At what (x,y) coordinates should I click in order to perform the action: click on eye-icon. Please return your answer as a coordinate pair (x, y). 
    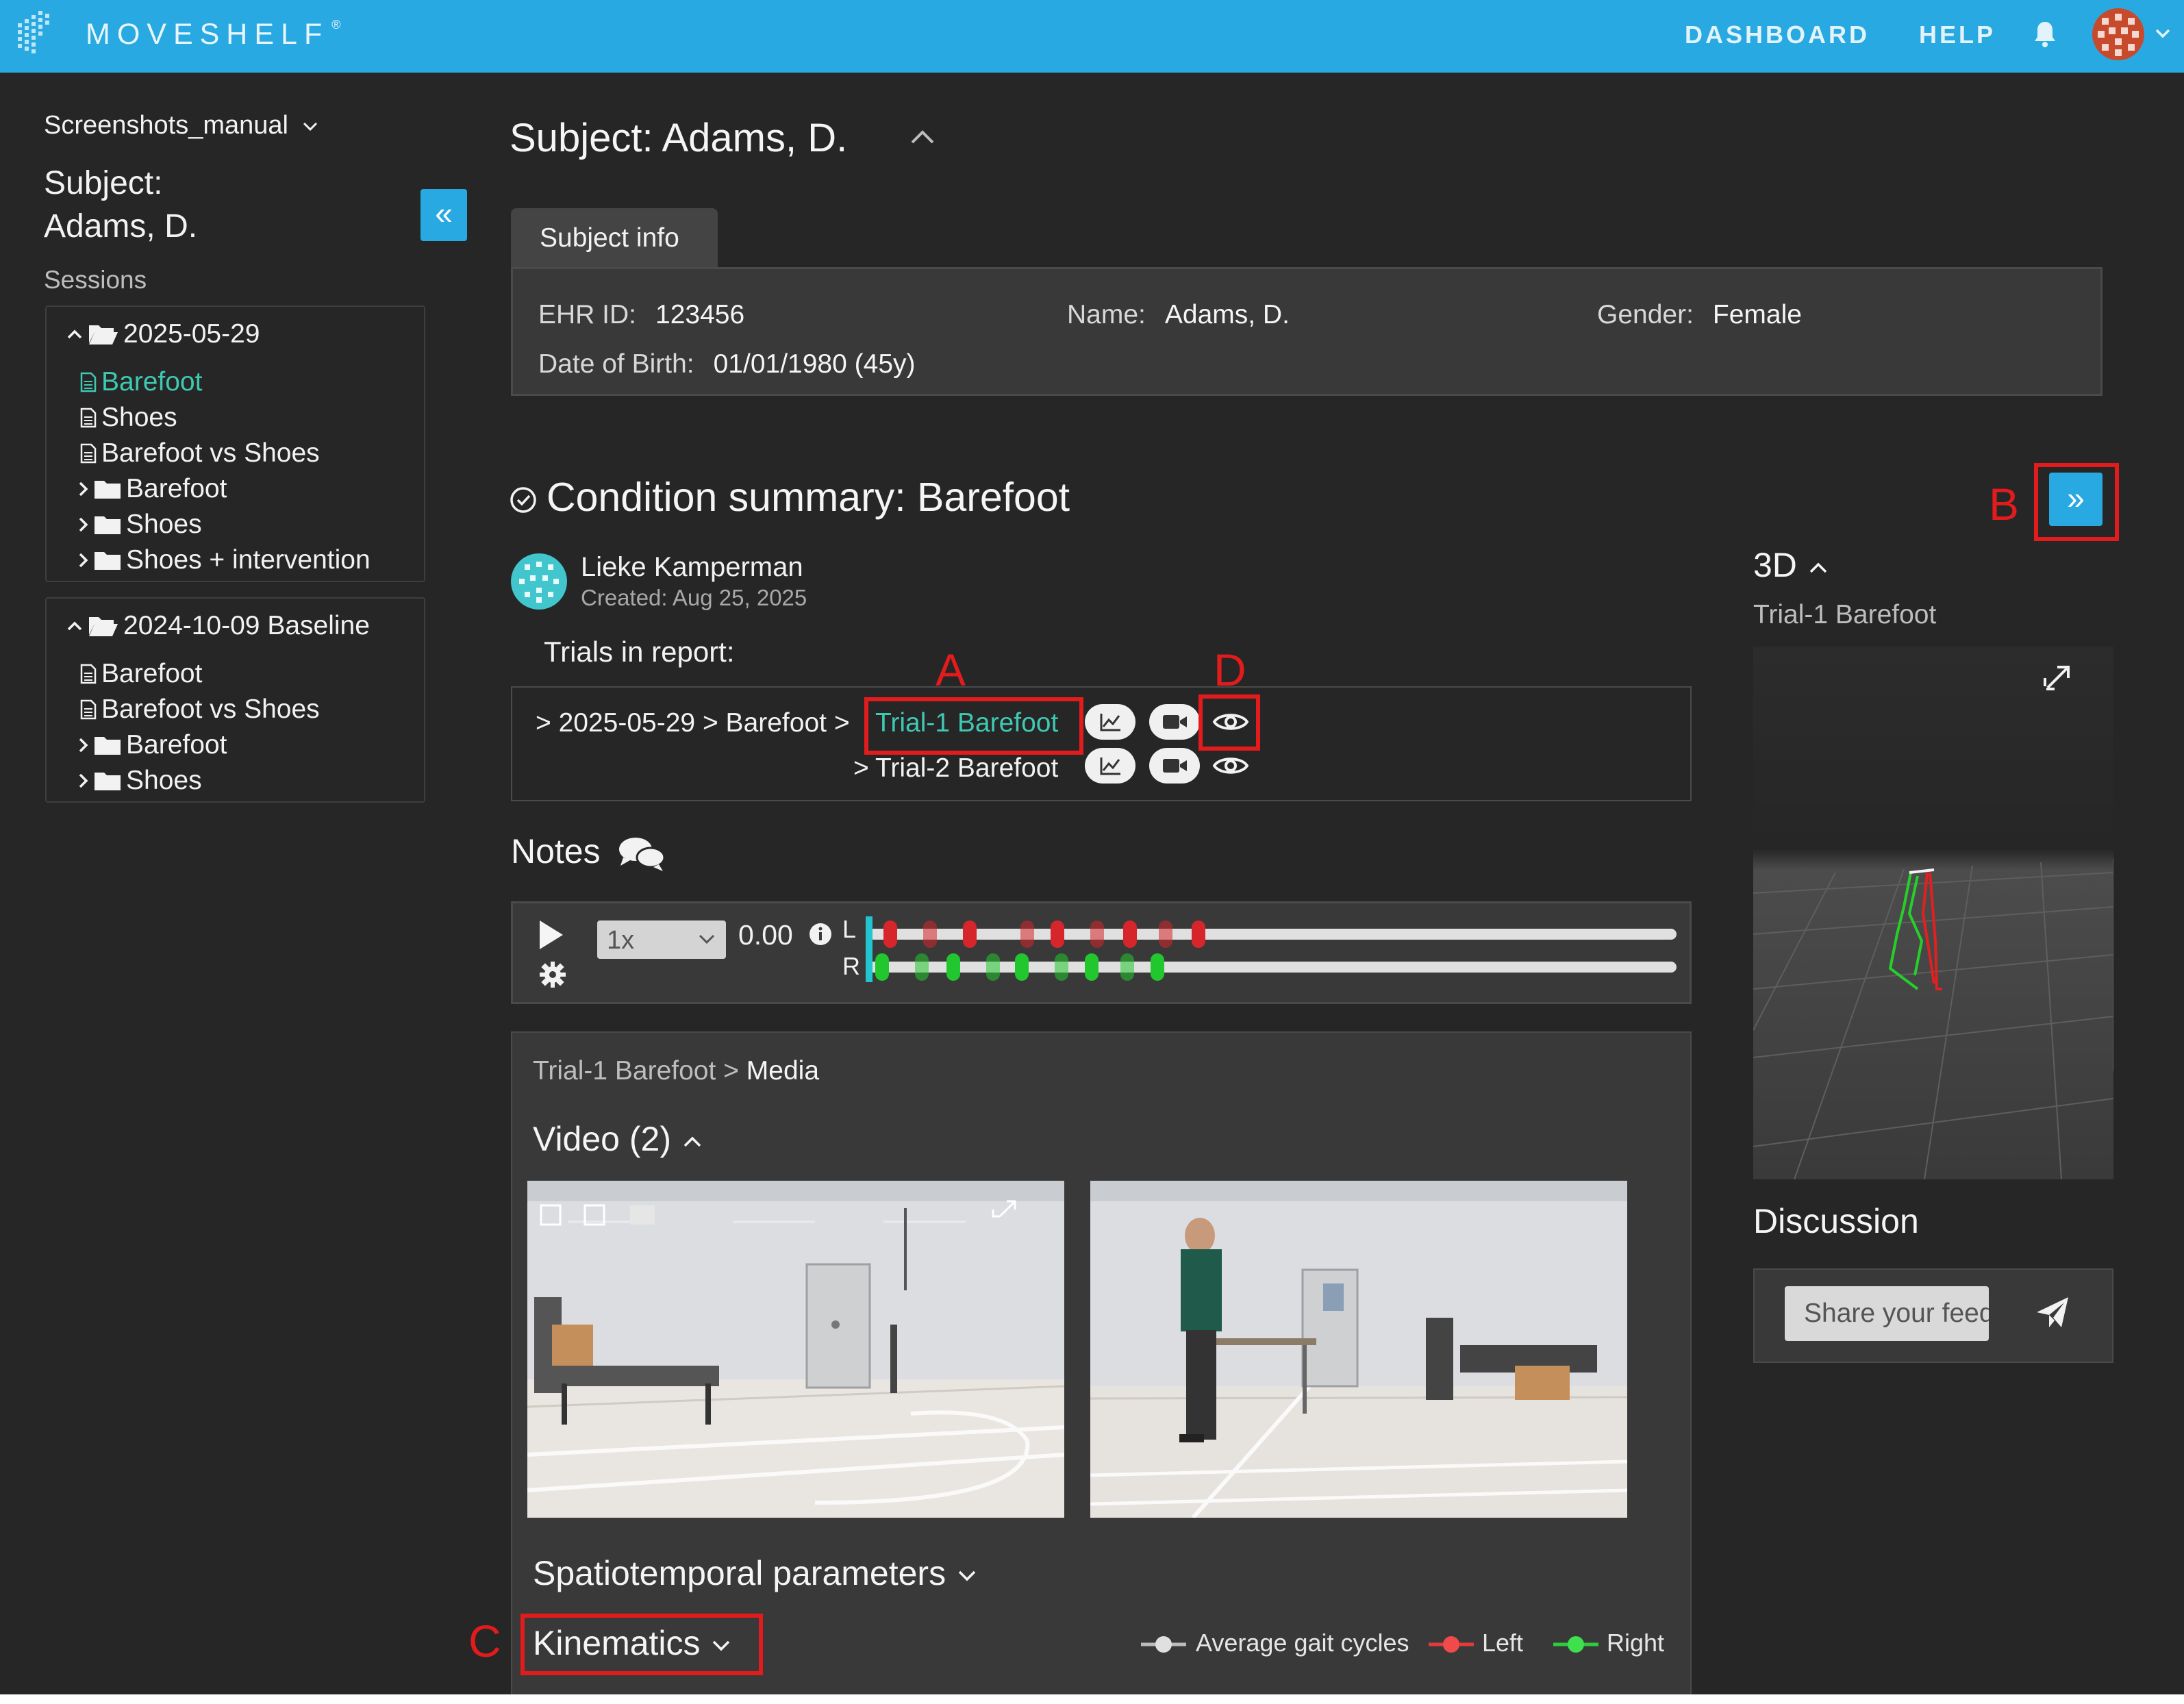
    Looking at the image, I should click on (1231, 765).